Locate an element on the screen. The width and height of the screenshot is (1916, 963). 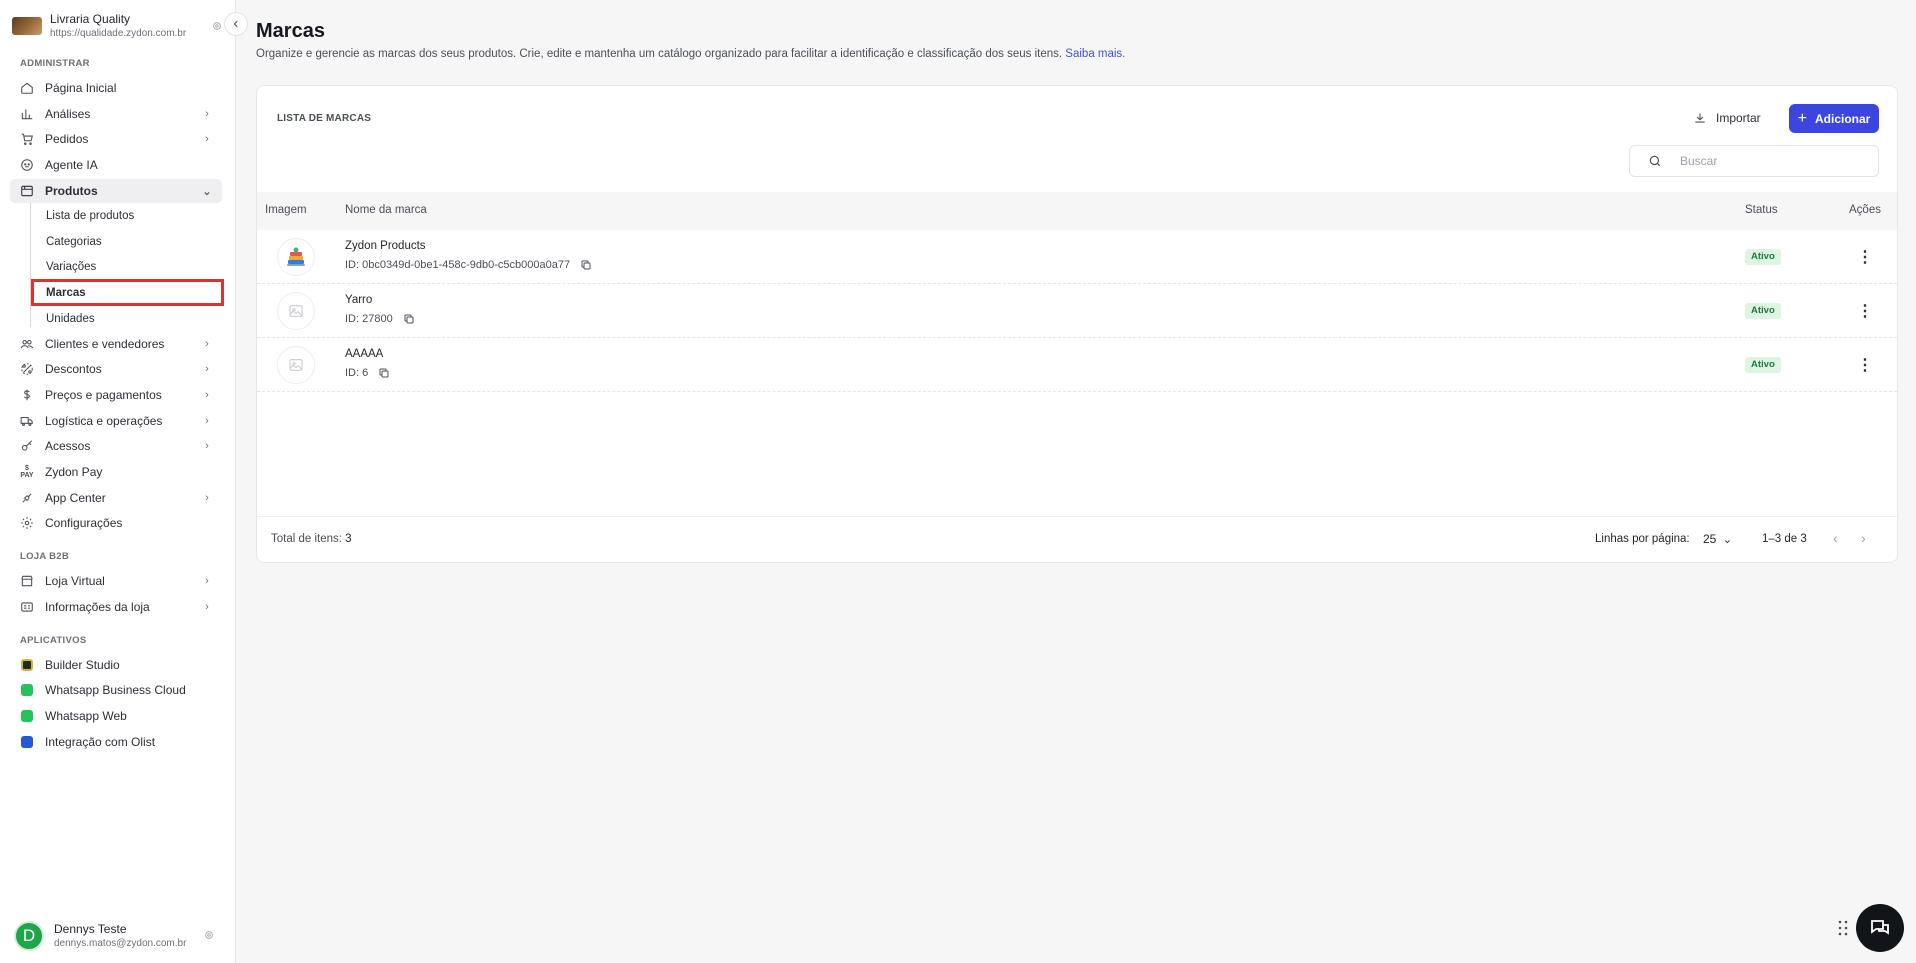
plug-icon is located at coordinates (27, 498).